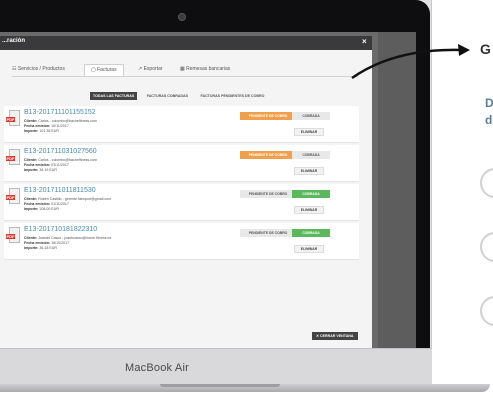 The height and width of the screenshot is (398, 493). I want to click on curved-arrow-icon, so click(410, 62).